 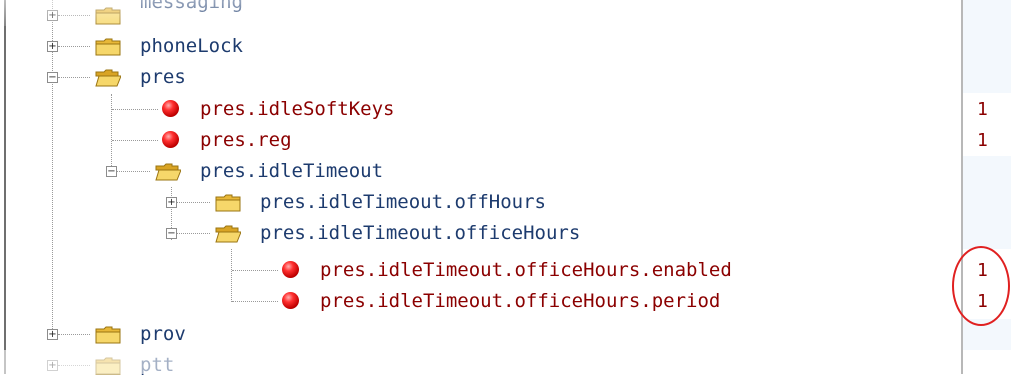 What do you see at coordinates (982, 109) in the screenshot?
I see `value-pres-idlesoftkeys: 1` at bounding box center [982, 109].